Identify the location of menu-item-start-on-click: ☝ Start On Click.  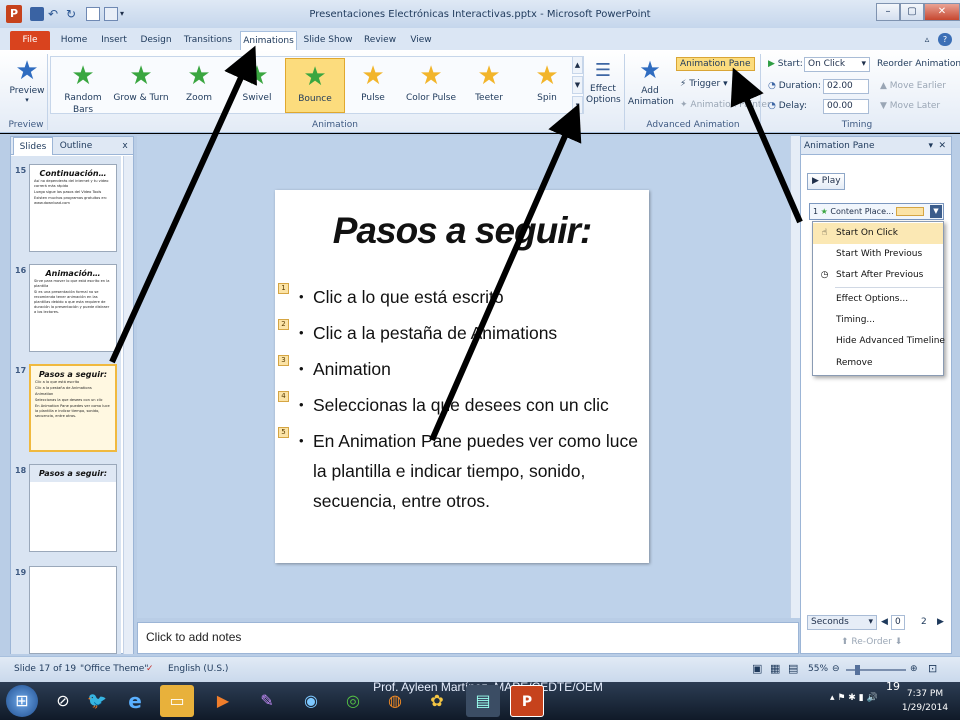
(878, 233).